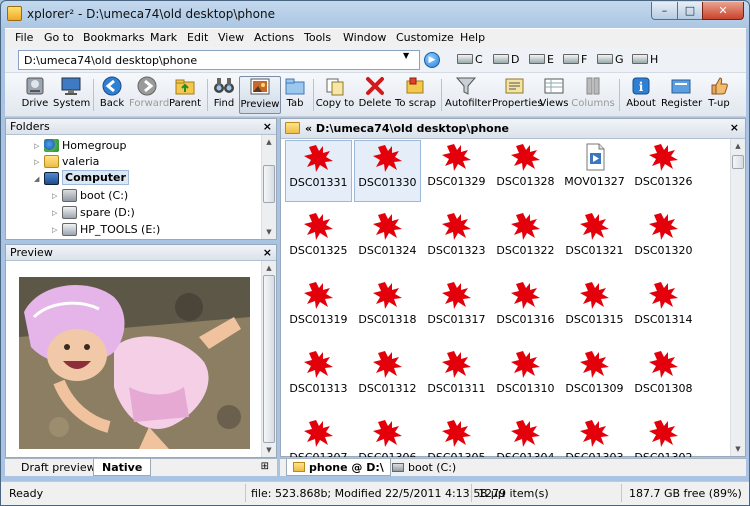 This screenshot has width=750, height=506. I want to click on tab-phone: phone @ D:\, so click(338, 467).